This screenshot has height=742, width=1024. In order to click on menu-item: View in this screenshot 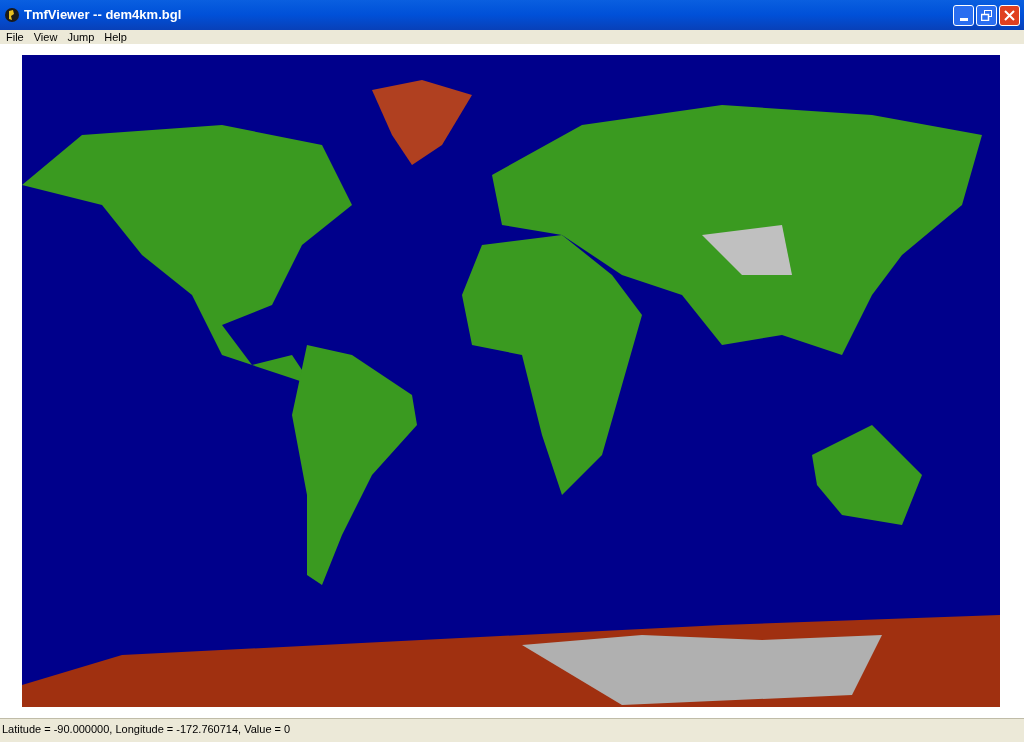, I will do `click(45, 37)`.